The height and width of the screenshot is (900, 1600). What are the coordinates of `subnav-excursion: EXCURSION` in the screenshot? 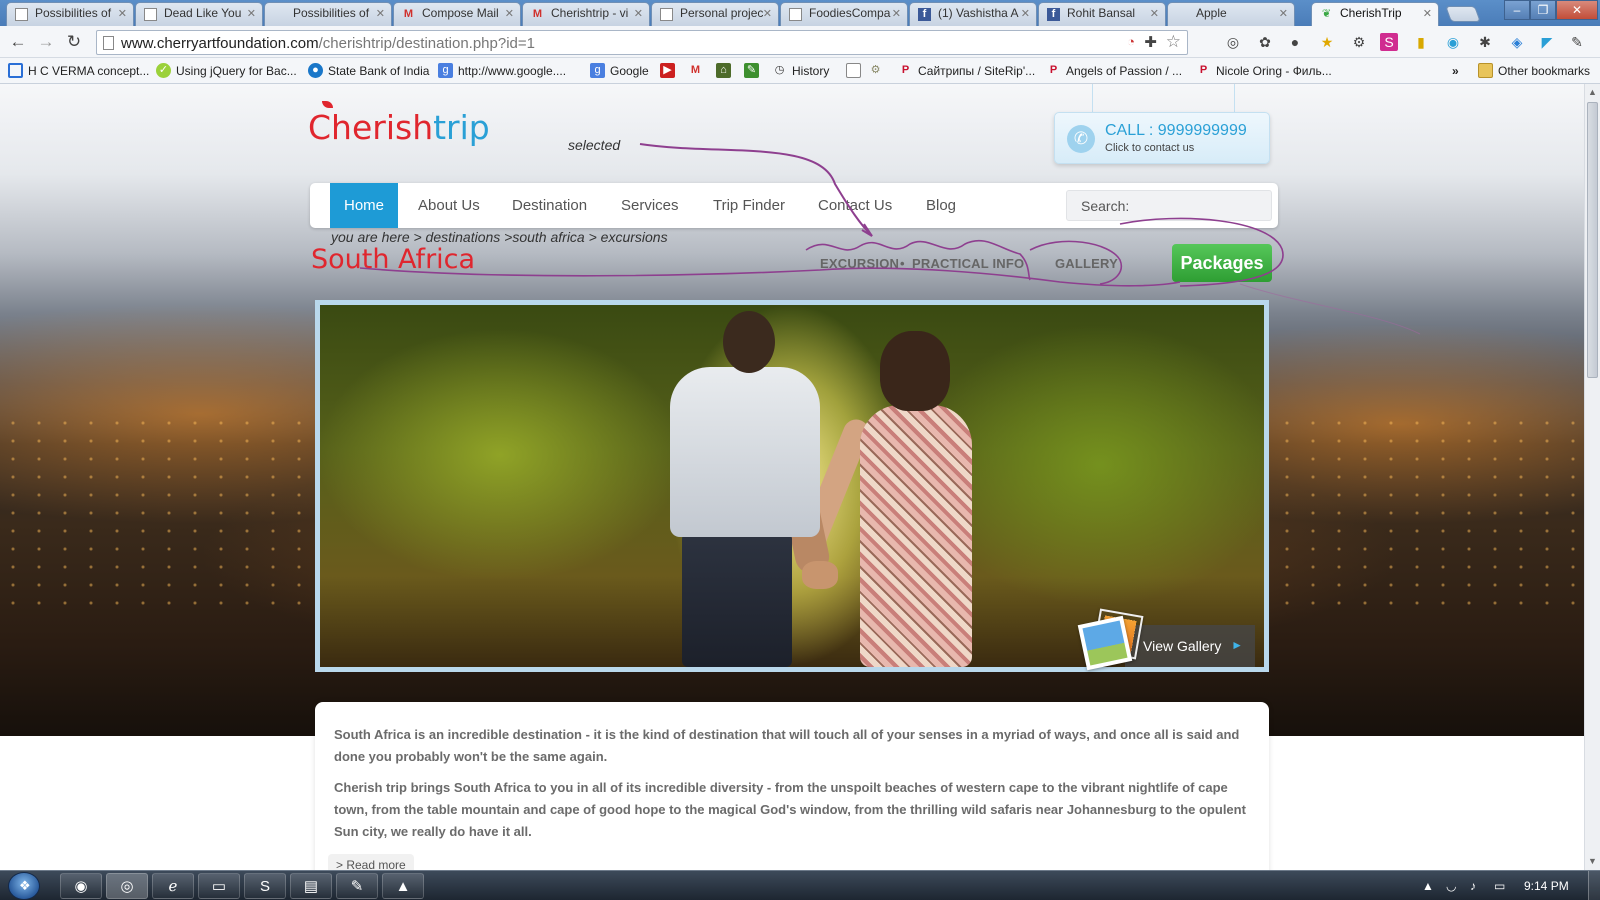 It's located at (859, 263).